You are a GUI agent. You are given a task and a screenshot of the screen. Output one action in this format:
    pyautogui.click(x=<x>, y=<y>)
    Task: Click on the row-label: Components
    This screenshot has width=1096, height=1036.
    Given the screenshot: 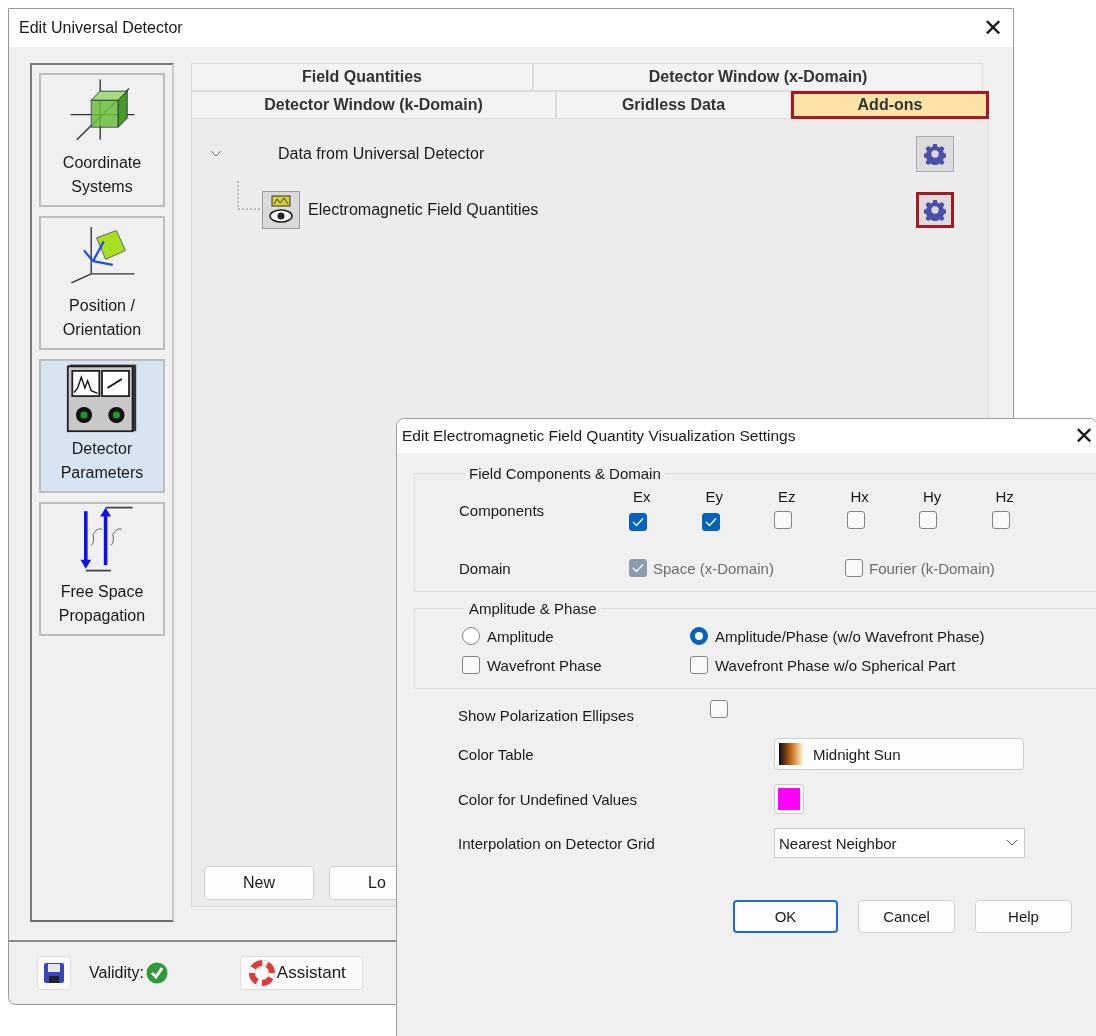 What is the action you would take?
    pyautogui.click(x=502, y=510)
    